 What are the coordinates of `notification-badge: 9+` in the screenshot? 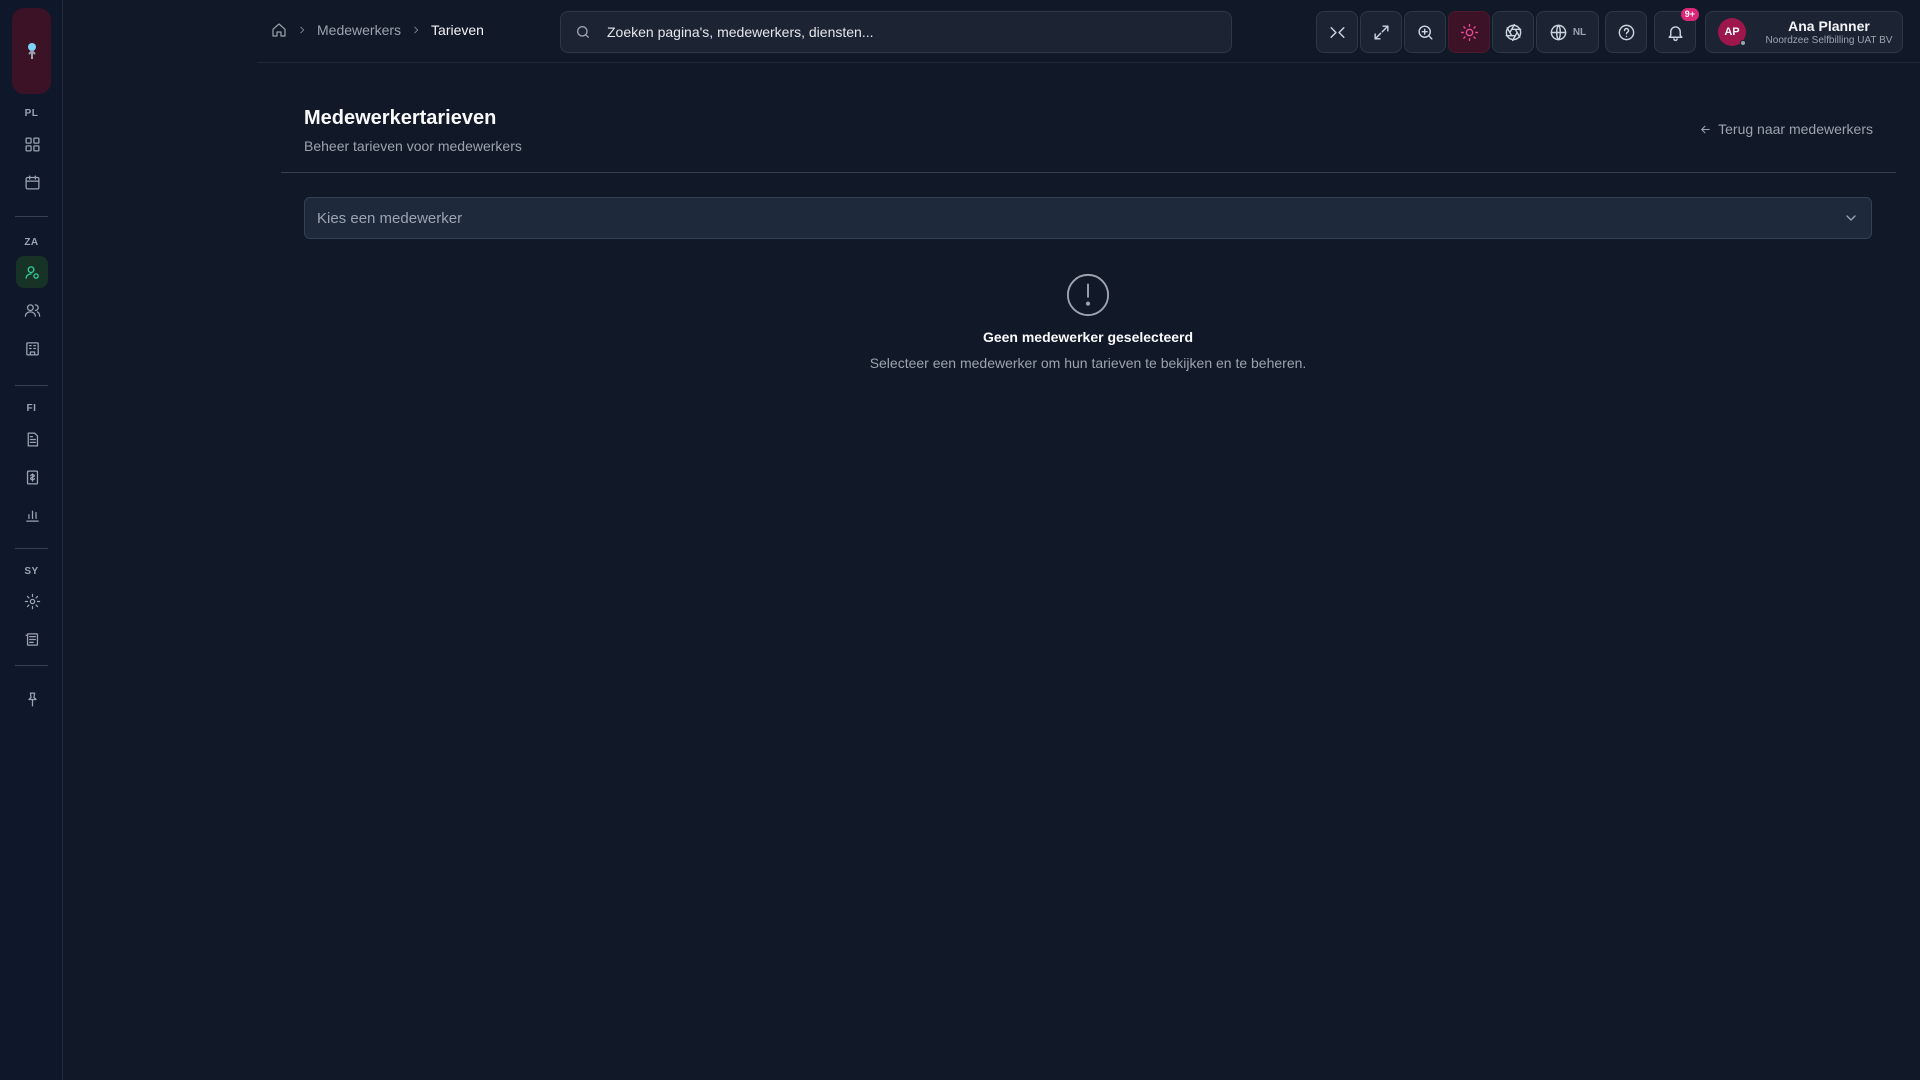 It's located at (1689, 14).